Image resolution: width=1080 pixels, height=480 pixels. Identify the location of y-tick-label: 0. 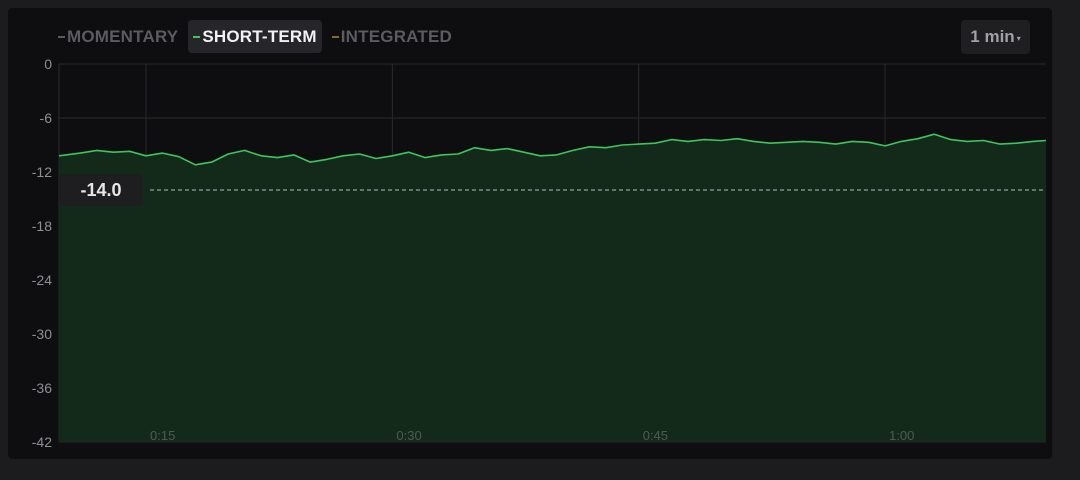
(48, 64).